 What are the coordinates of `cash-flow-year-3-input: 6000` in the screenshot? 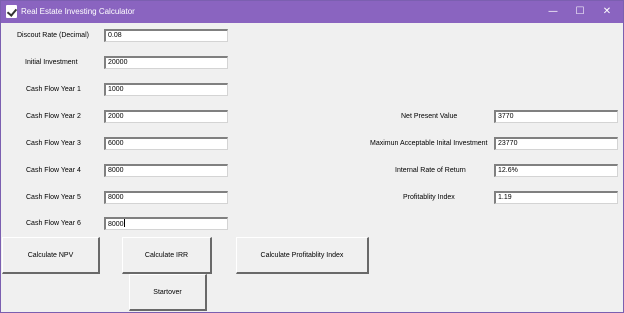 It's located at (166, 143).